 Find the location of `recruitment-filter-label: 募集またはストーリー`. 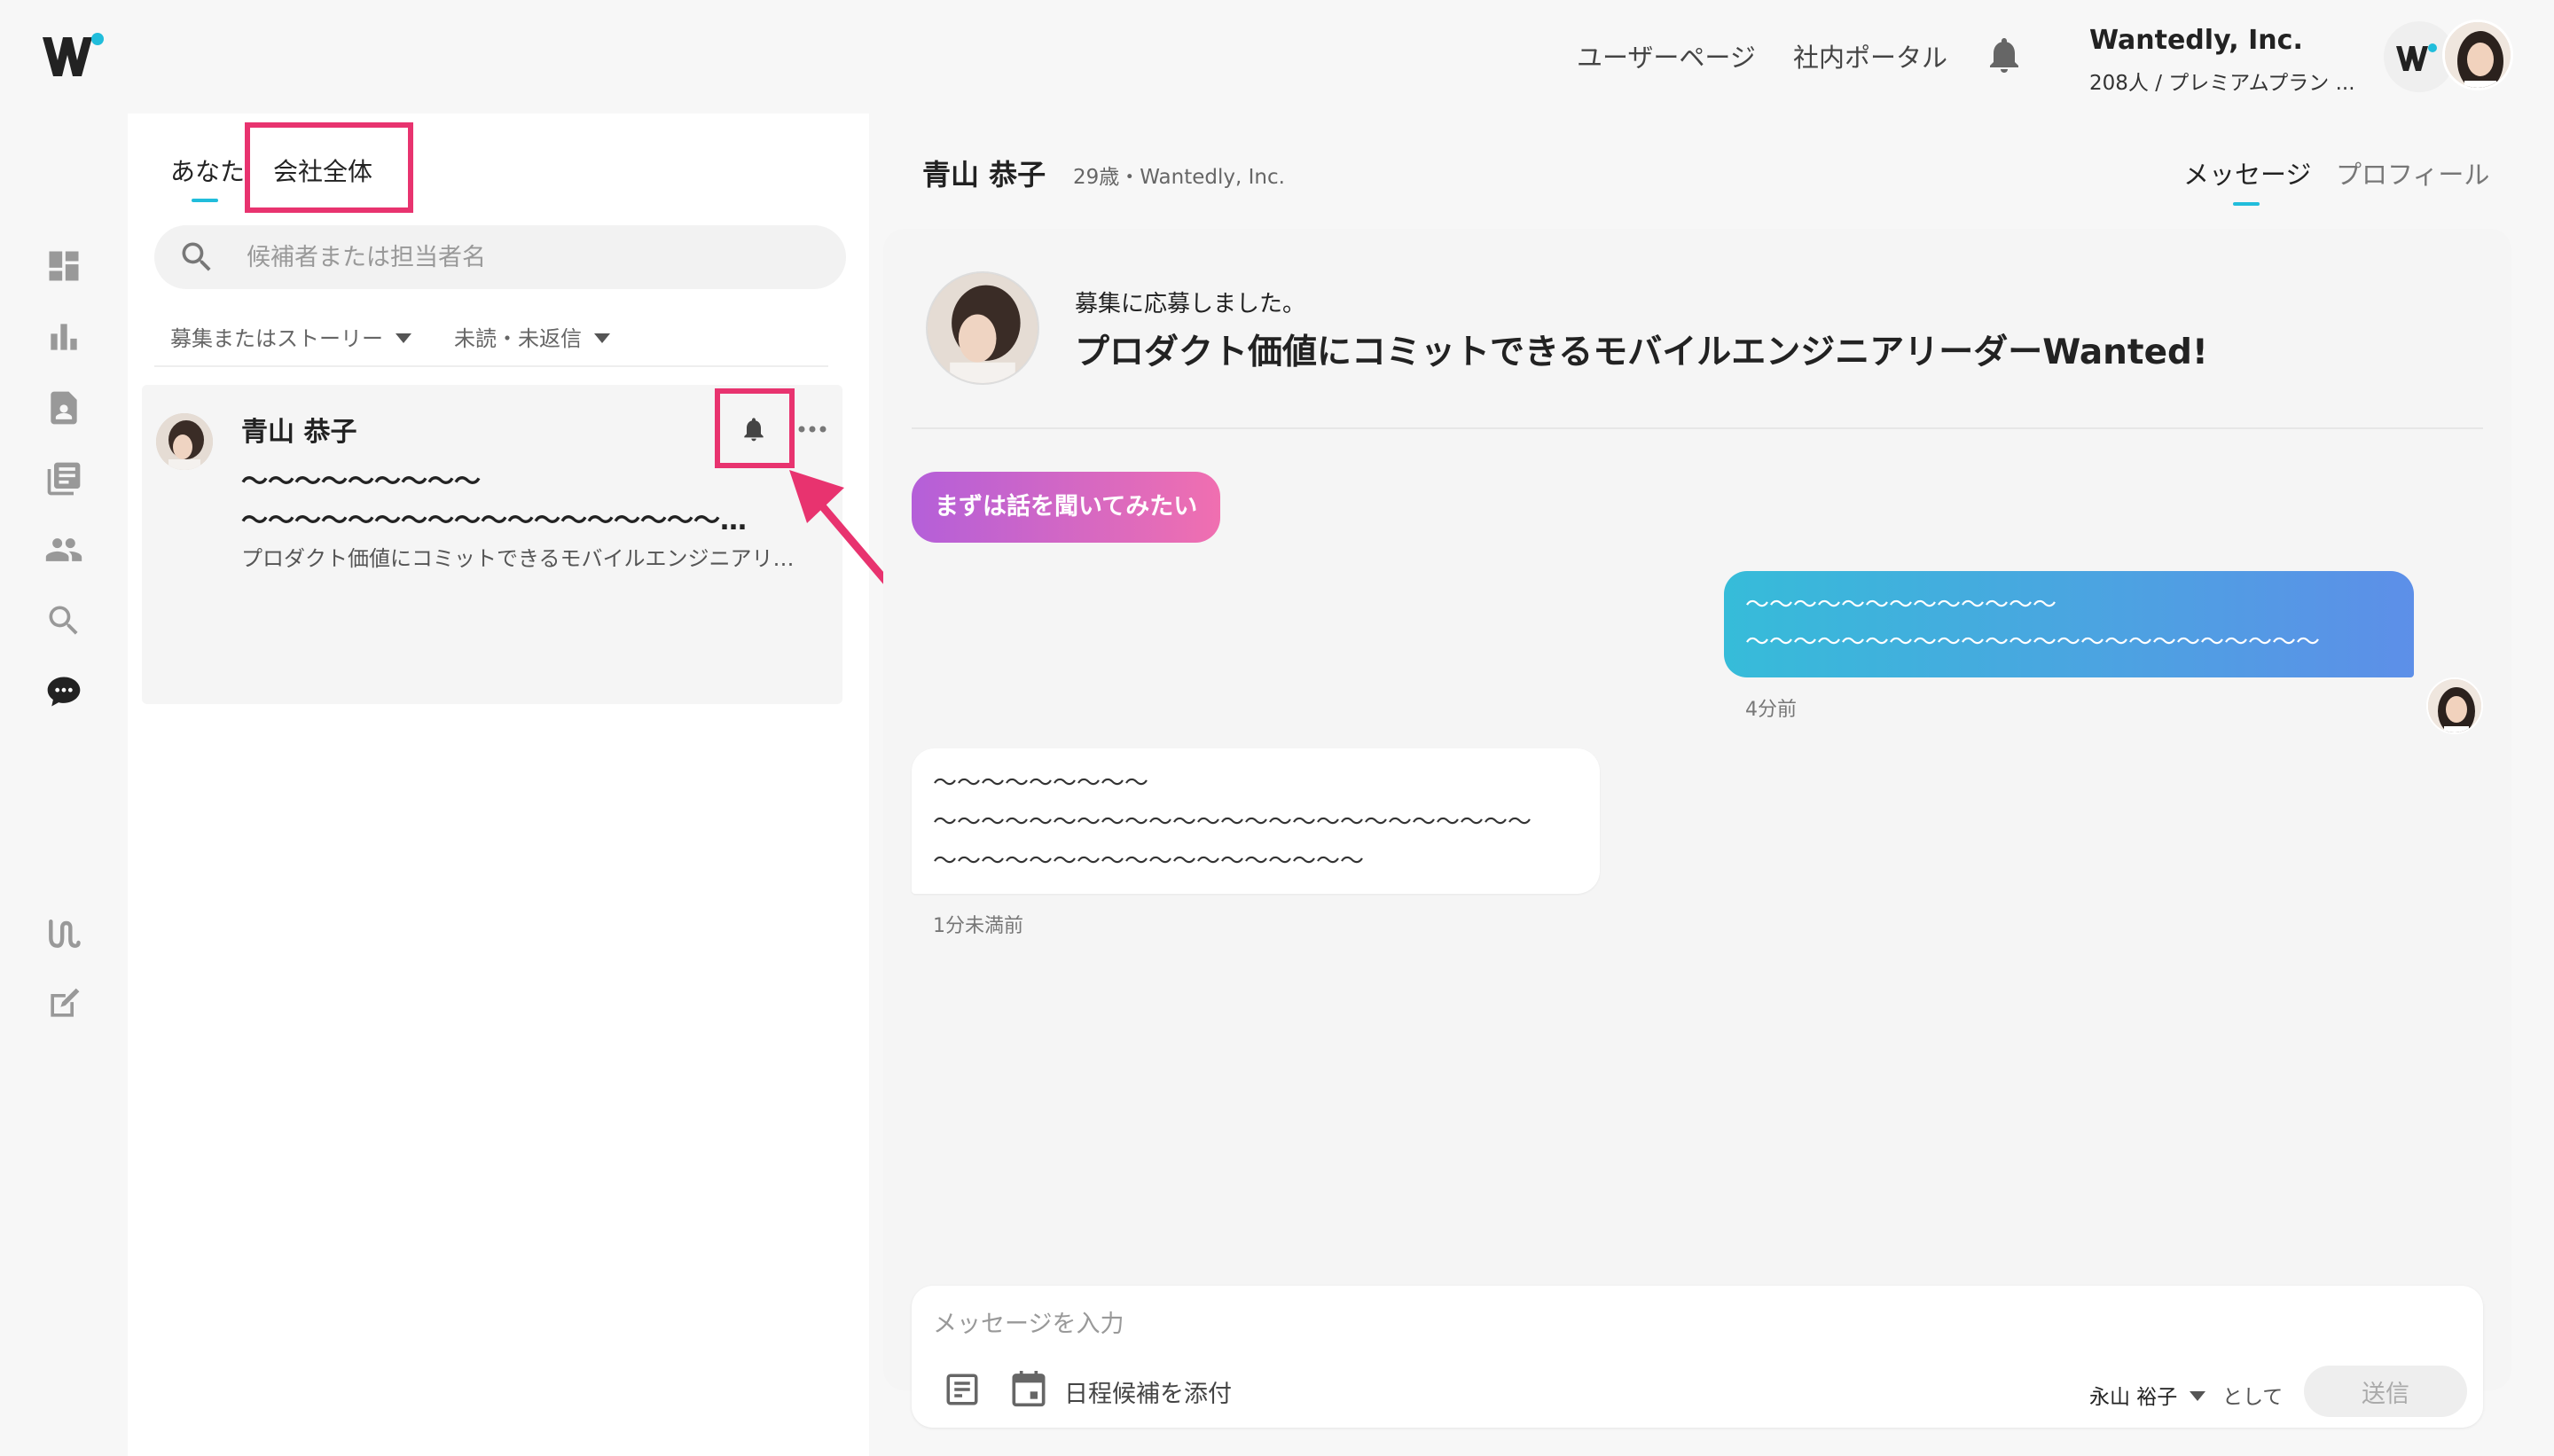

recruitment-filter-label: 募集またはストーリー is located at coordinates (276, 338).